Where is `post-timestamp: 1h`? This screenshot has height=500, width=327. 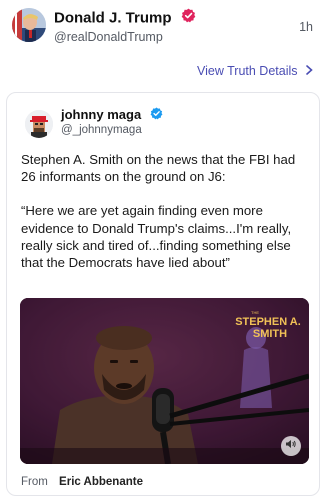
post-timestamp: 1h is located at coordinates (306, 27).